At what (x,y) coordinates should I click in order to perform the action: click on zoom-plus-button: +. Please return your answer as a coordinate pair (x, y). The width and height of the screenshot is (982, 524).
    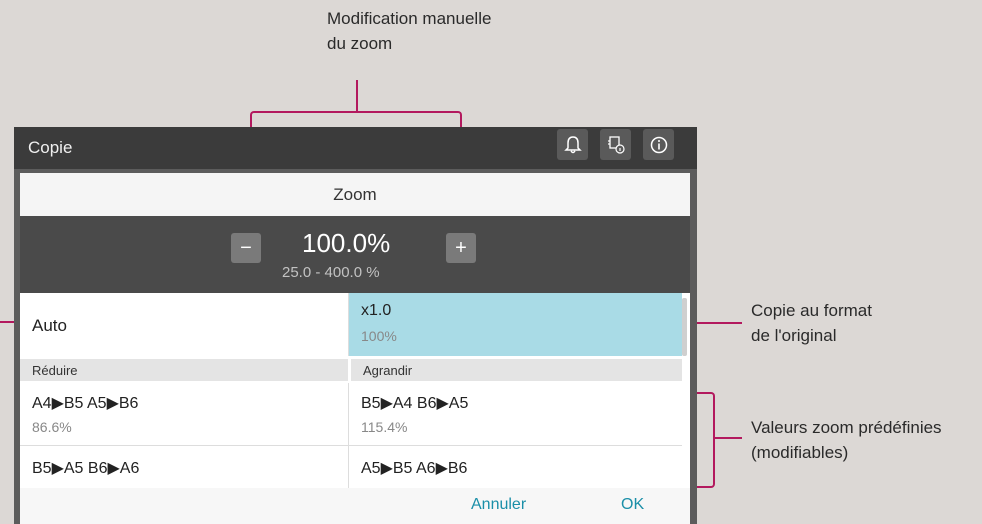
    Looking at the image, I should click on (461, 248).